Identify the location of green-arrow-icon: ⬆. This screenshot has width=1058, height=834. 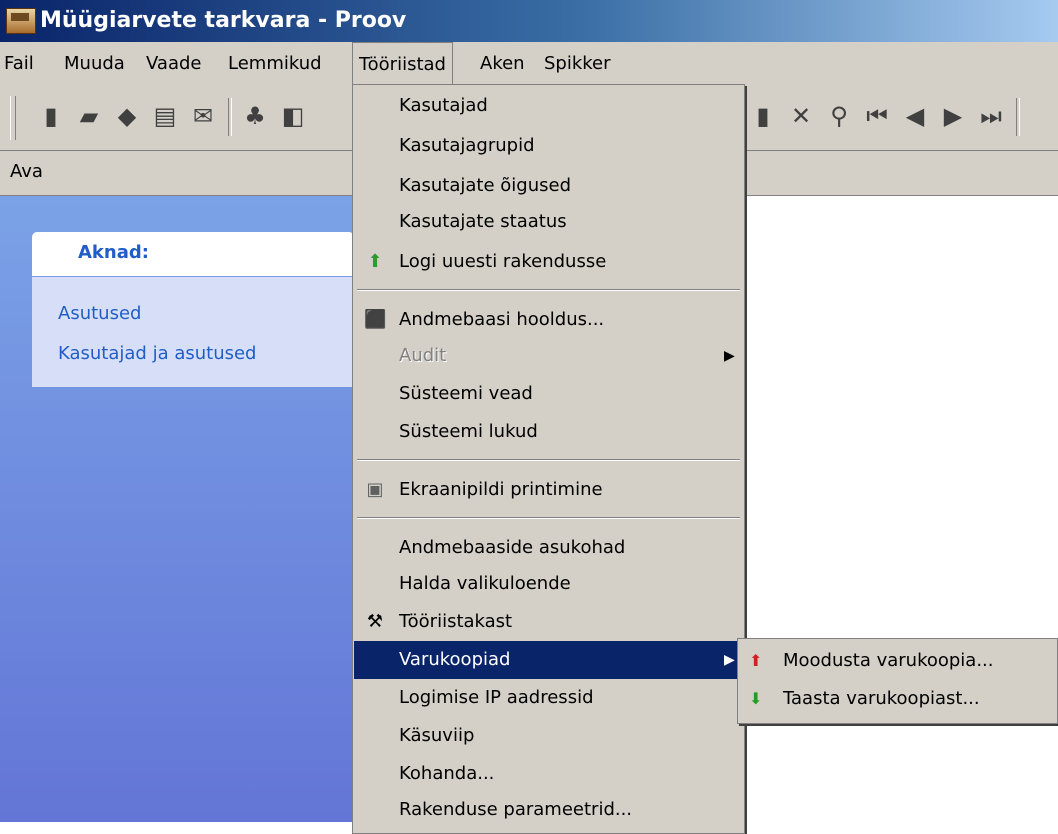
(375, 261).